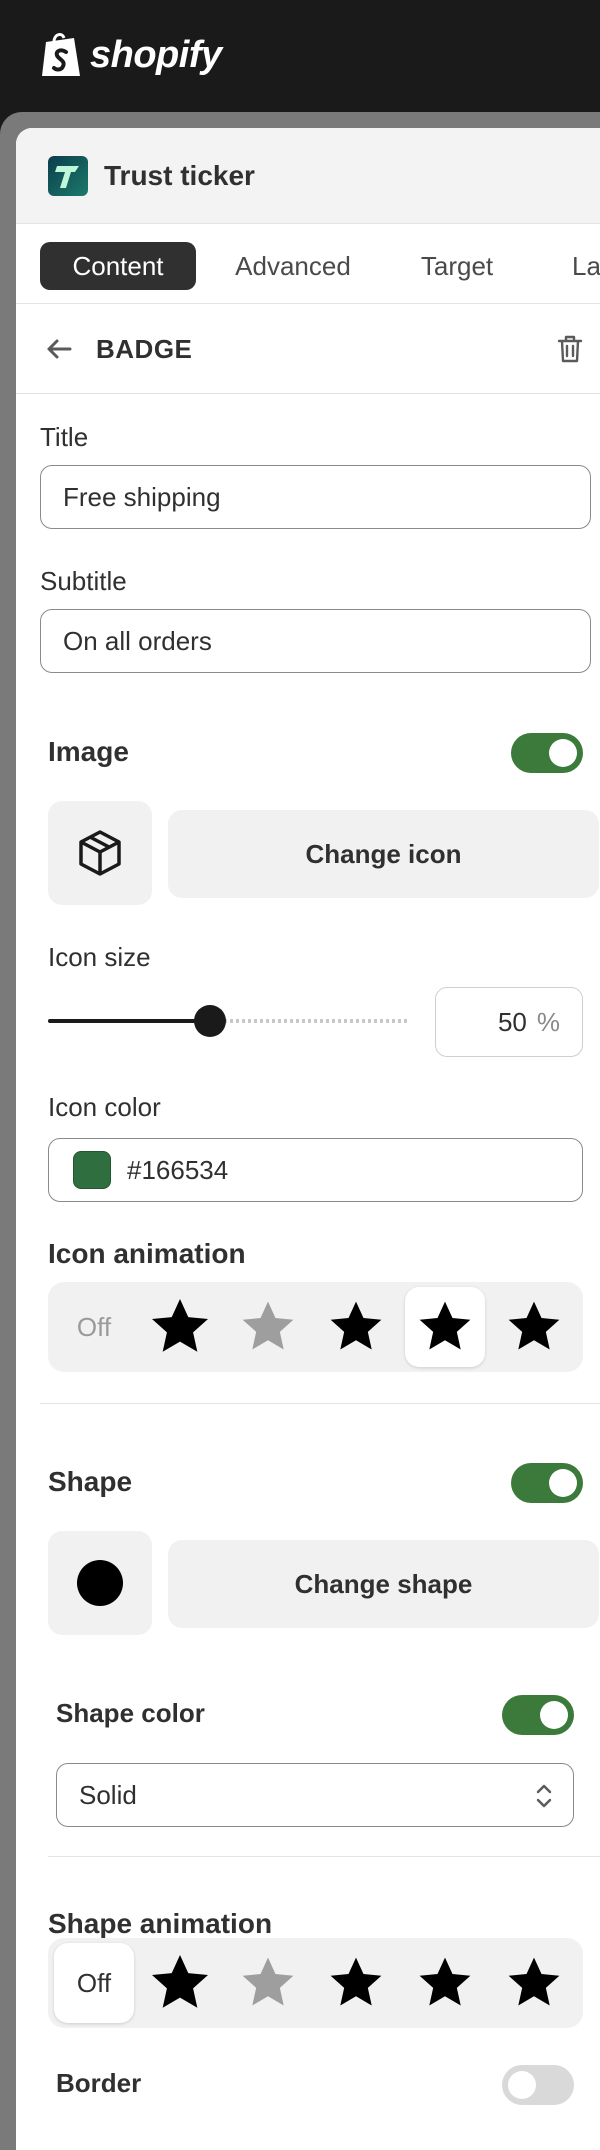 Image resolution: width=600 pixels, height=2150 pixels. What do you see at coordinates (457, 266) in the screenshot?
I see `tab-target: Target` at bounding box center [457, 266].